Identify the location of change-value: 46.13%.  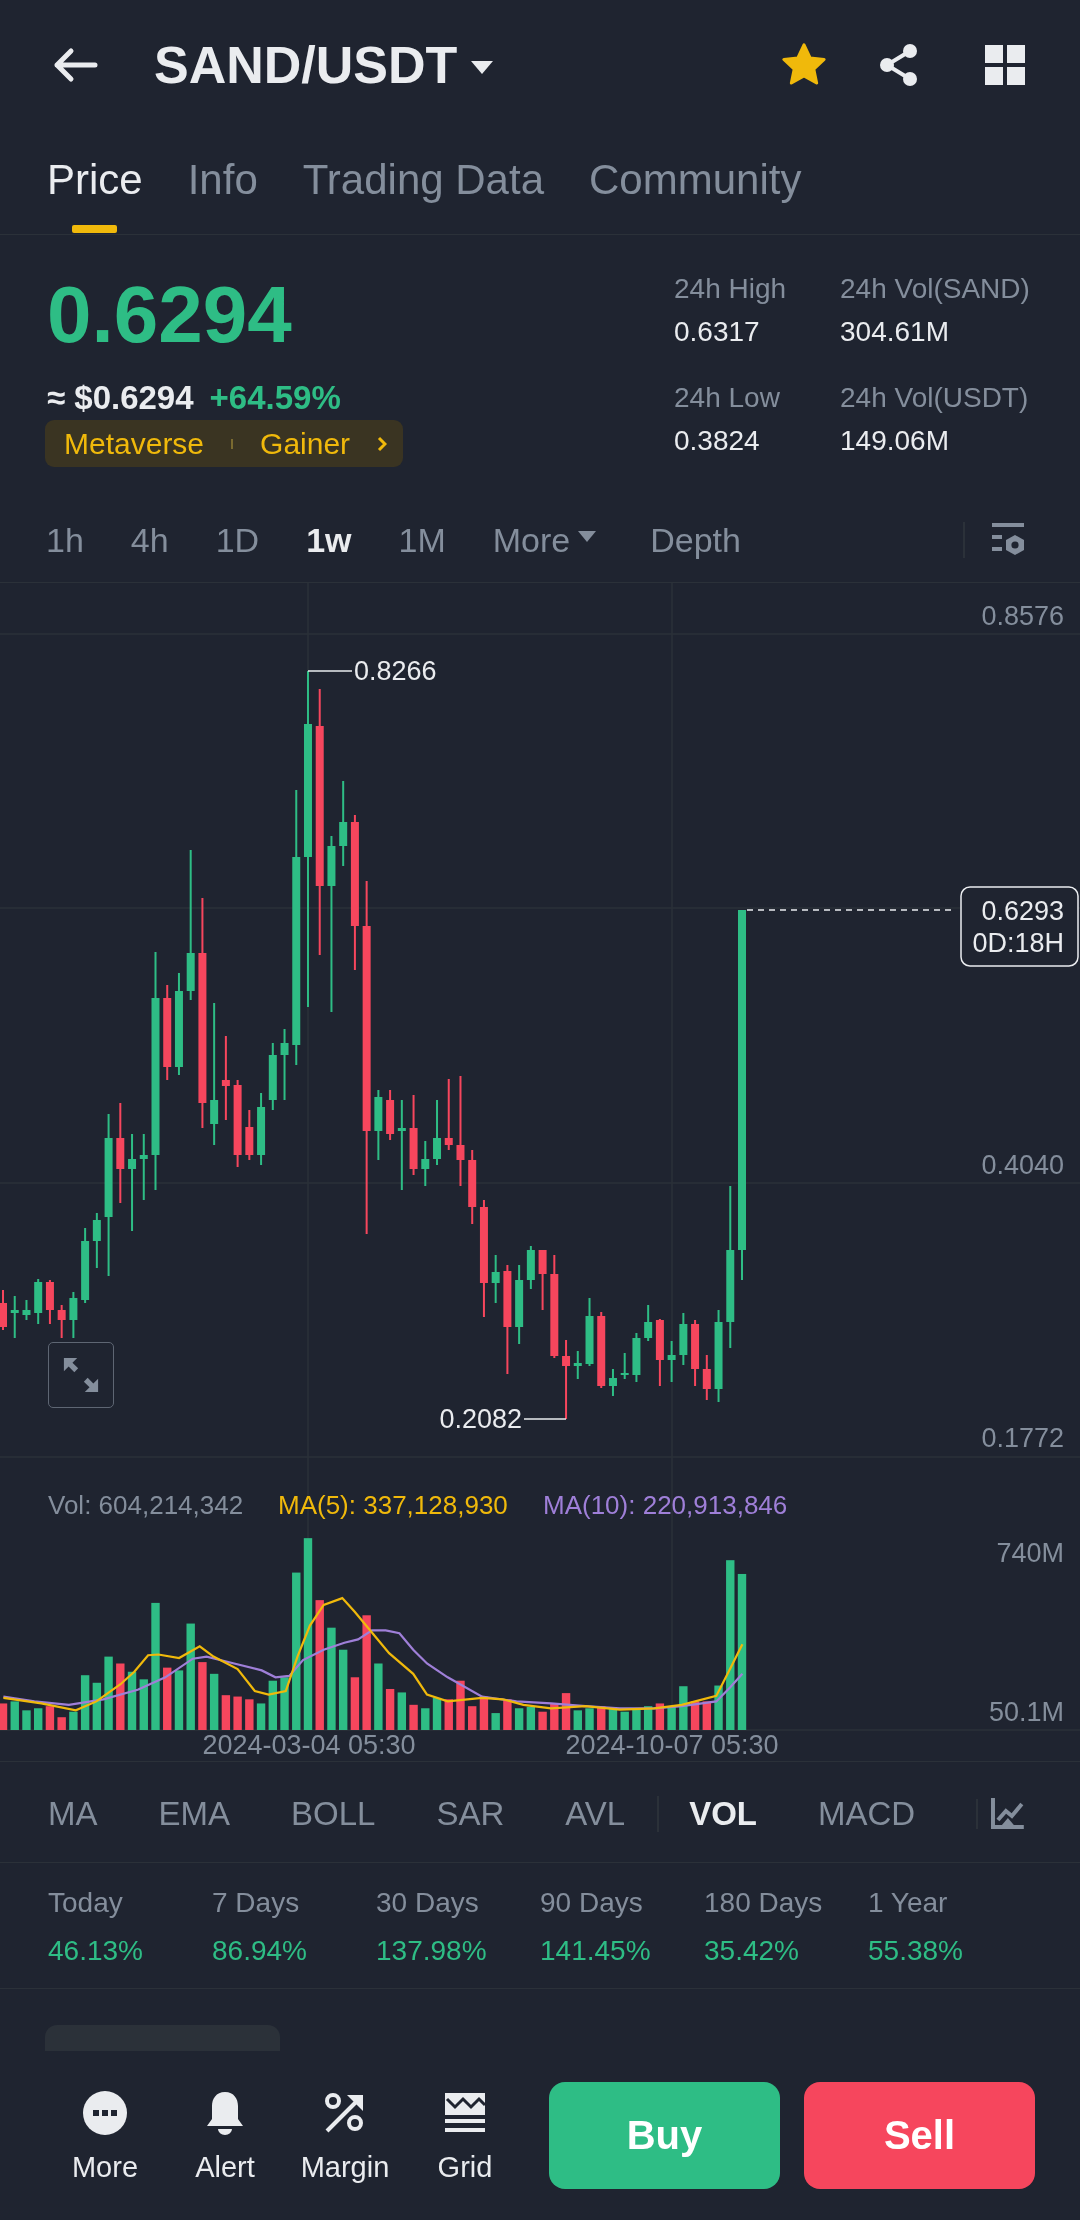
(96, 1951).